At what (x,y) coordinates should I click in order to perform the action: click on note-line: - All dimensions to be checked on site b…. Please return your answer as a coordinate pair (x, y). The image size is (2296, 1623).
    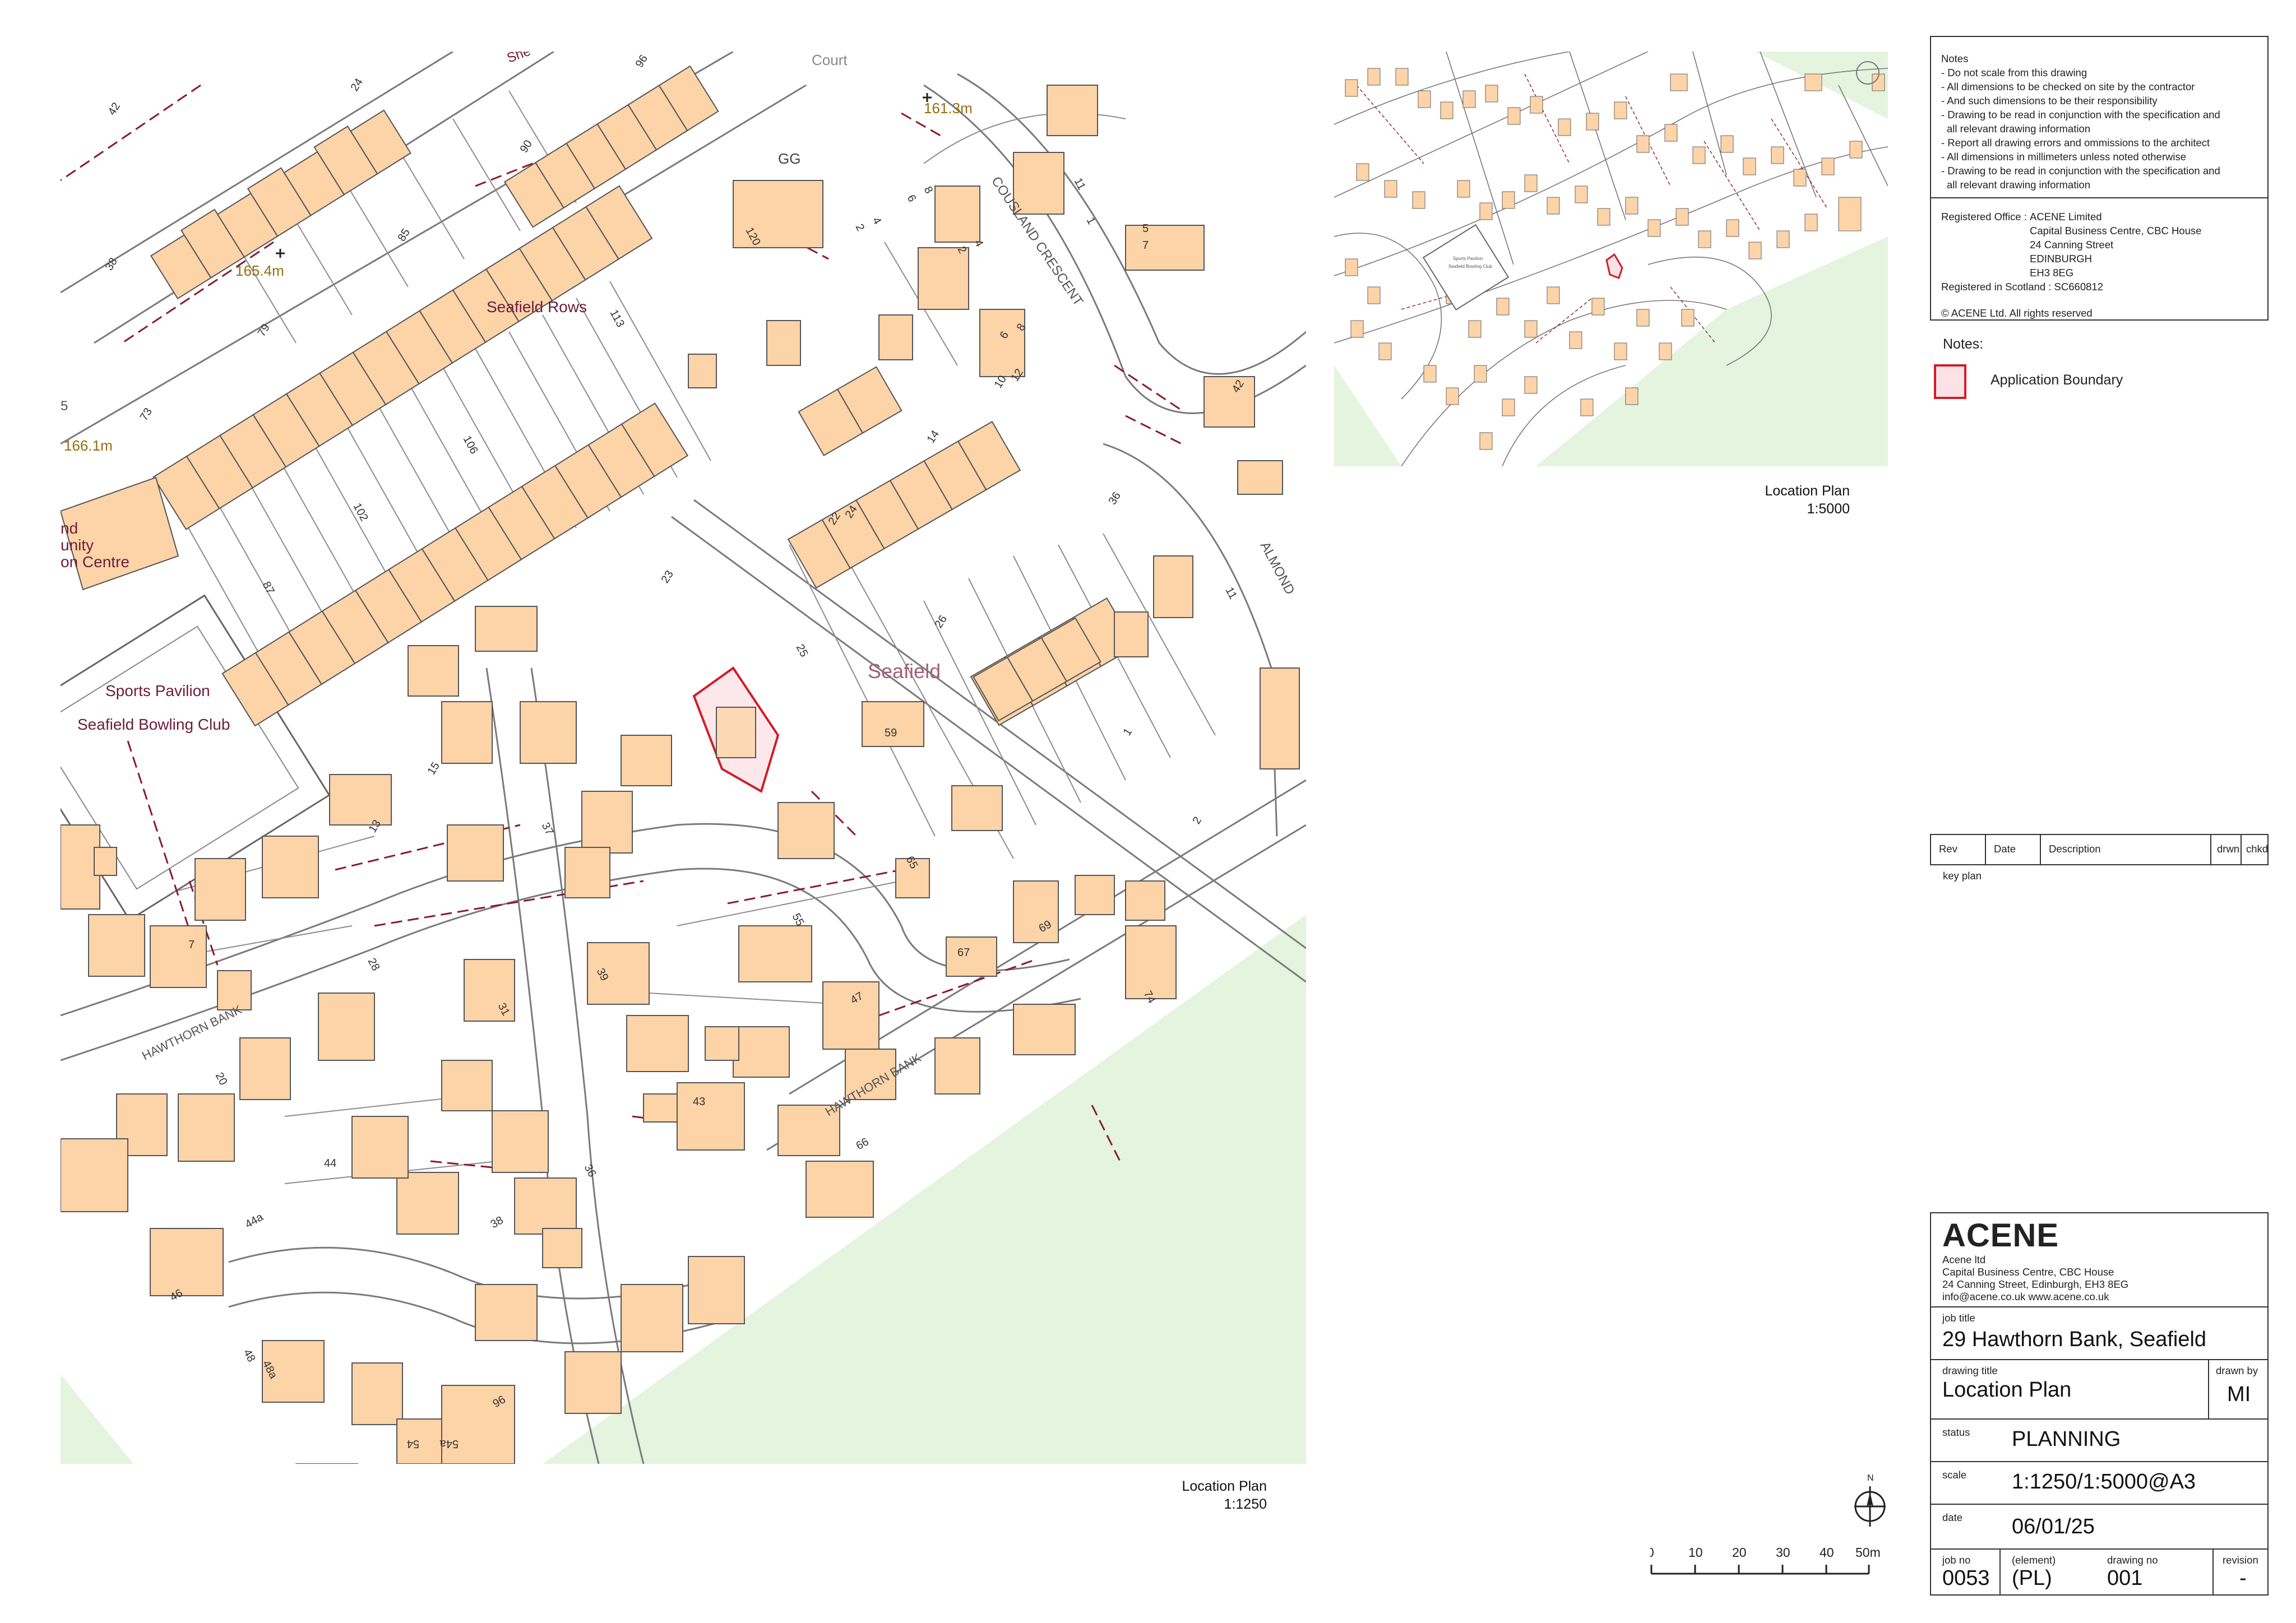
    Looking at the image, I should click on (2068, 86).